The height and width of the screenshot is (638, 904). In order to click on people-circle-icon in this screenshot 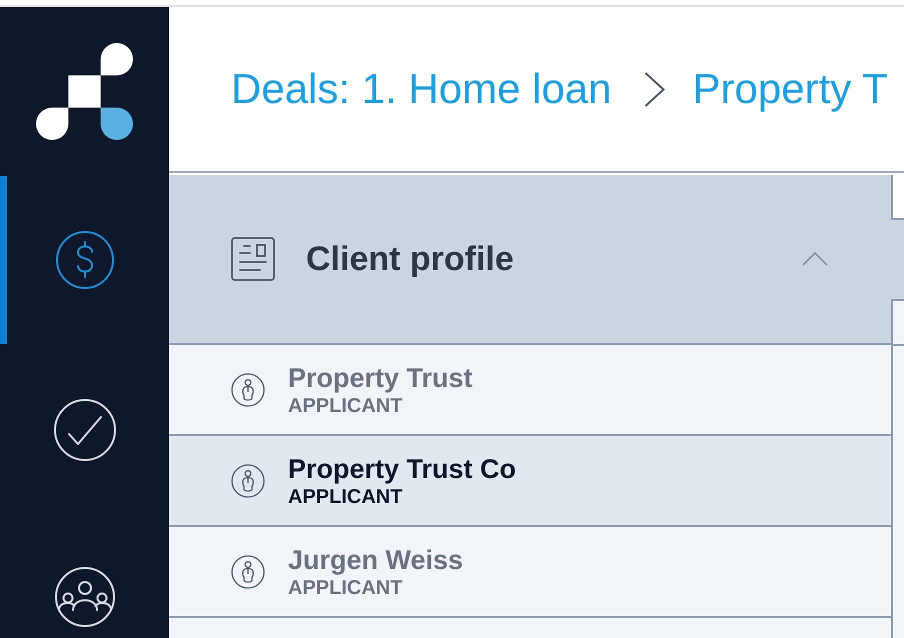, I will do `click(85, 597)`.